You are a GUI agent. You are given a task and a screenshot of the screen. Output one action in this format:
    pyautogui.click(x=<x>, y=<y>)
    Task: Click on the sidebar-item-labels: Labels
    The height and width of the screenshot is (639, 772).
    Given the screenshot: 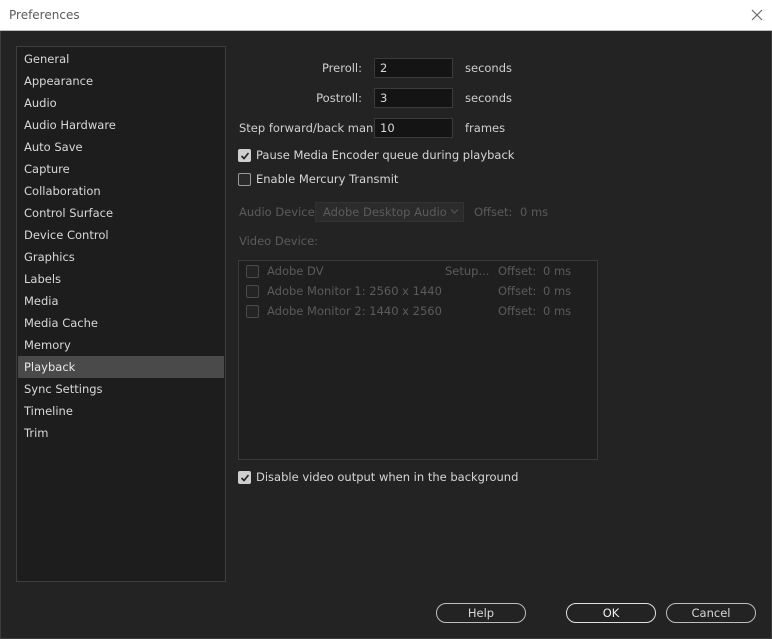 What is the action you would take?
    pyautogui.click(x=121, y=279)
    